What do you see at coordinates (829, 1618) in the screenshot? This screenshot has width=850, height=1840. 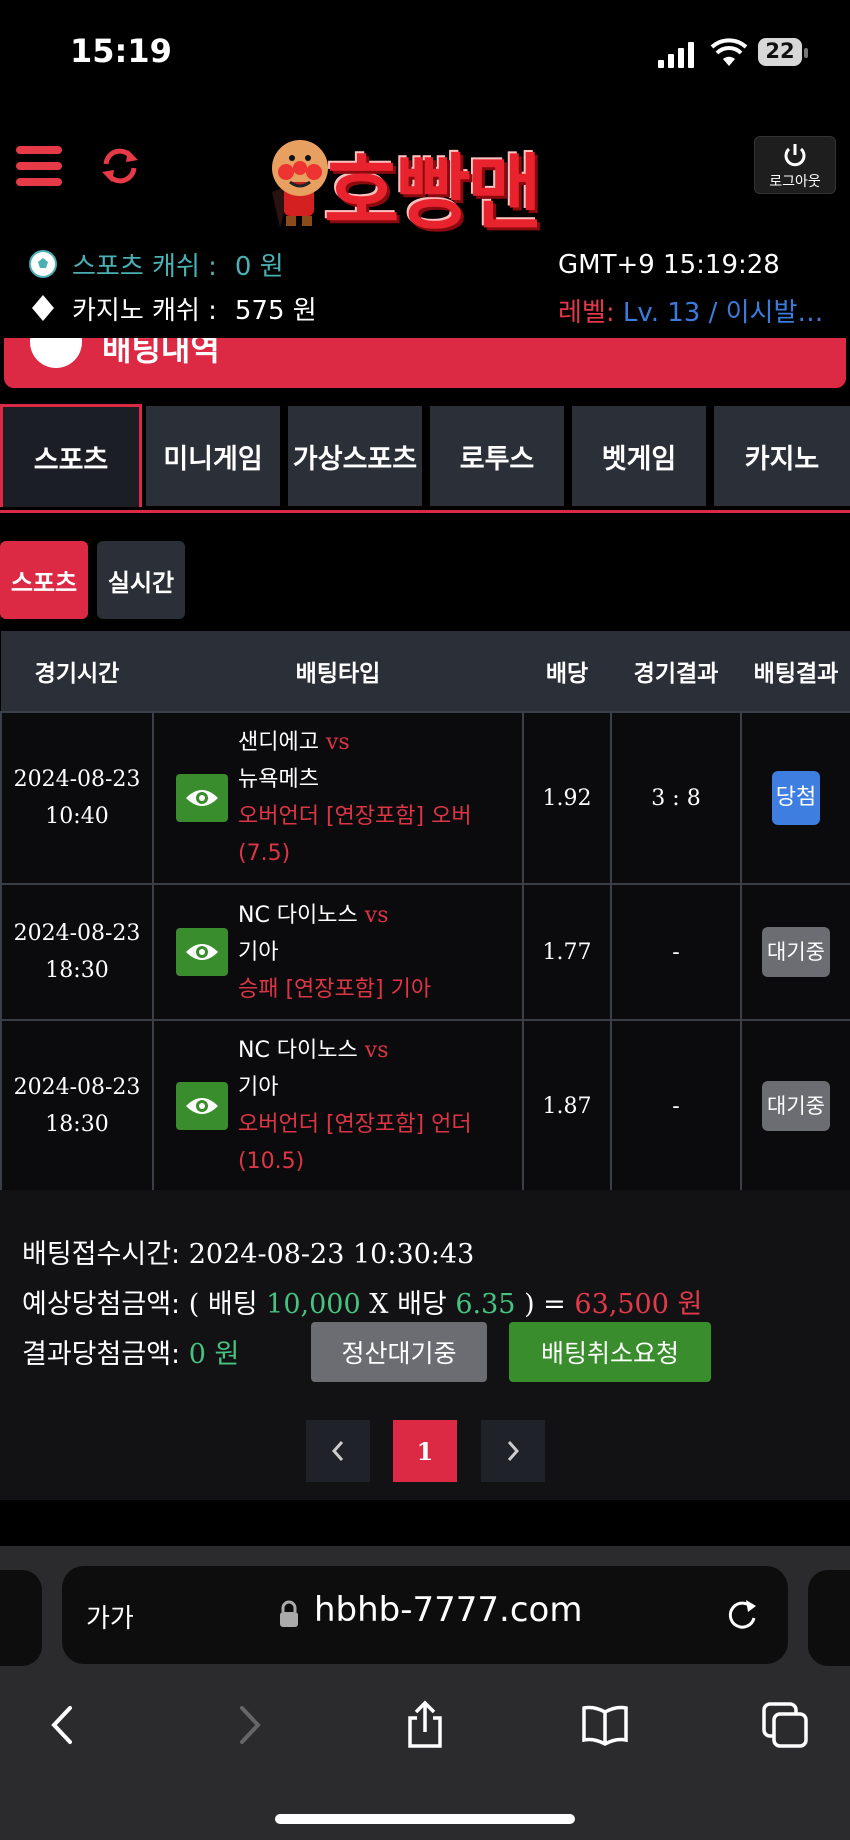 I see `next-tab-preview` at bounding box center [829, 1618].